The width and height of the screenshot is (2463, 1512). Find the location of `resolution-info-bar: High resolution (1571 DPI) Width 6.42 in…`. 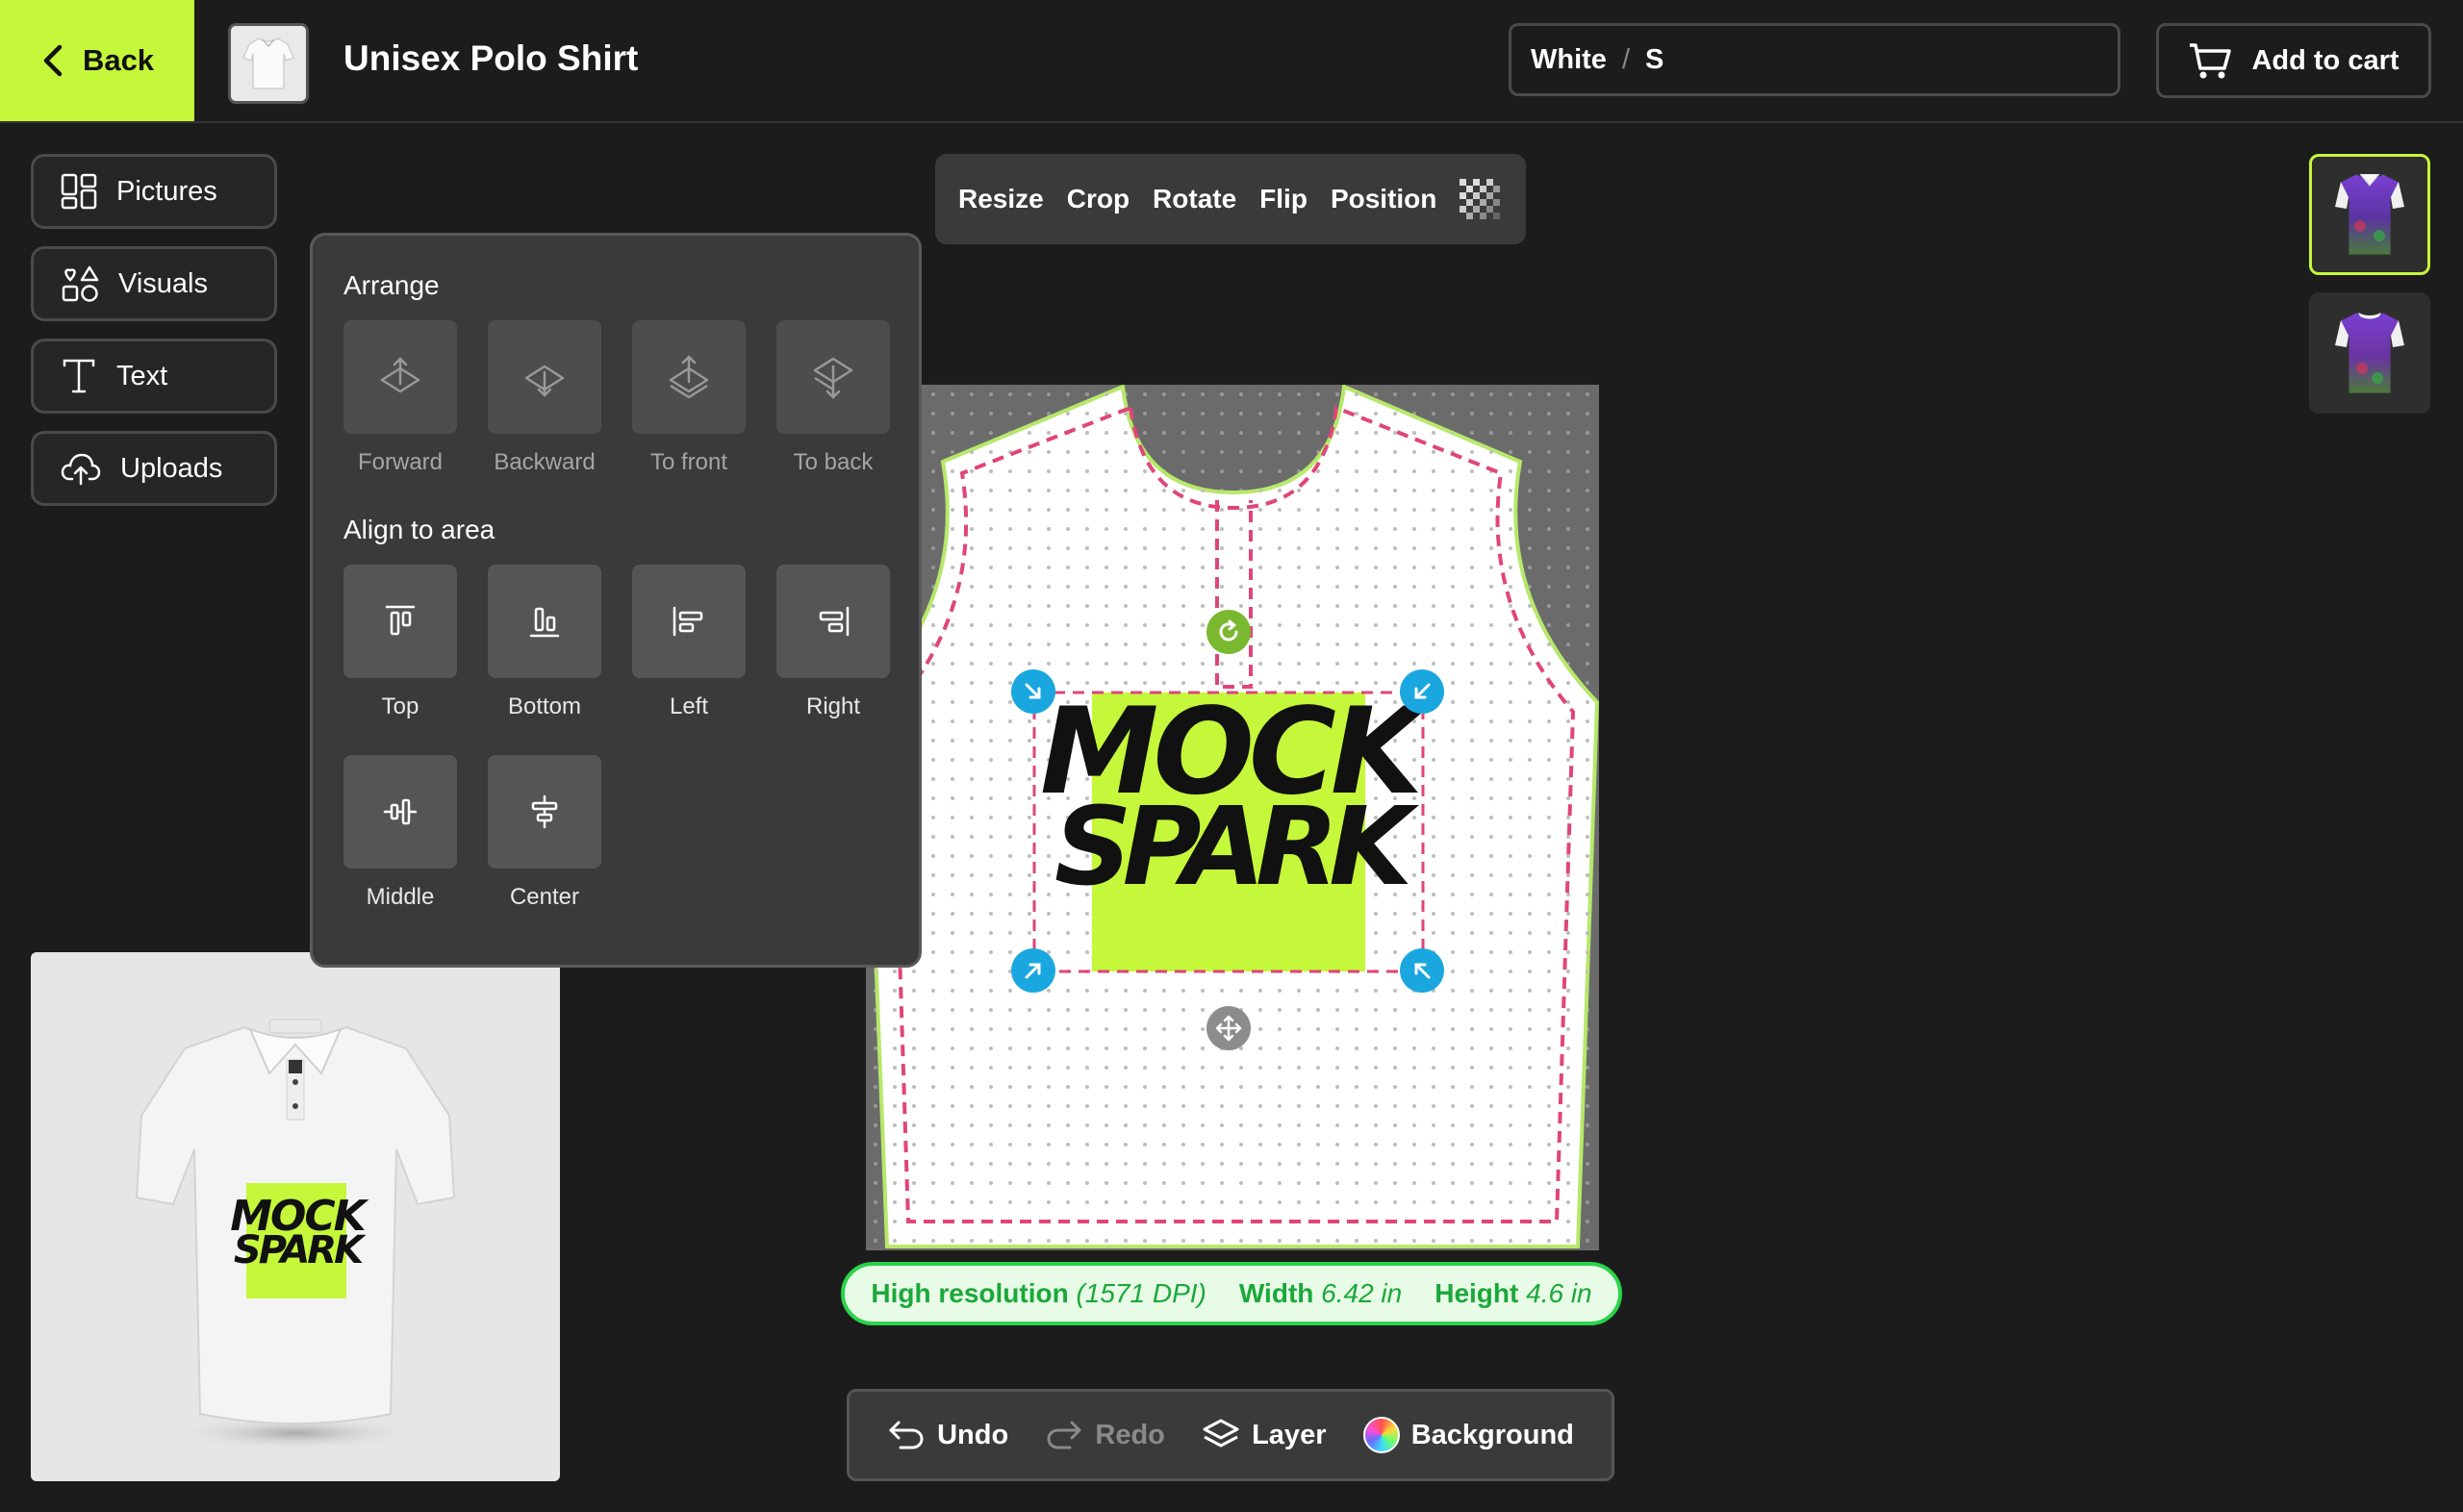

resolution-info-bar: High resolution (1571 DPI) Width 6.42 in… is located at coordinates (1231, 1294).